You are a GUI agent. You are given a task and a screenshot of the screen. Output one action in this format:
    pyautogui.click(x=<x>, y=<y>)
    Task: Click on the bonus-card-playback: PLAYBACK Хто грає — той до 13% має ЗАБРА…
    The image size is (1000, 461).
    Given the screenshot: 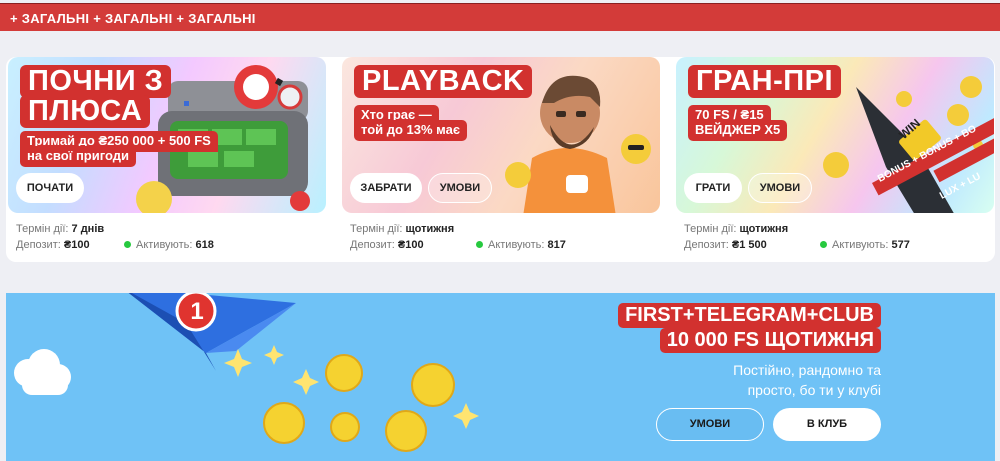 What is the action you would take?
    pyautogui.click(x=500, y=159)
    